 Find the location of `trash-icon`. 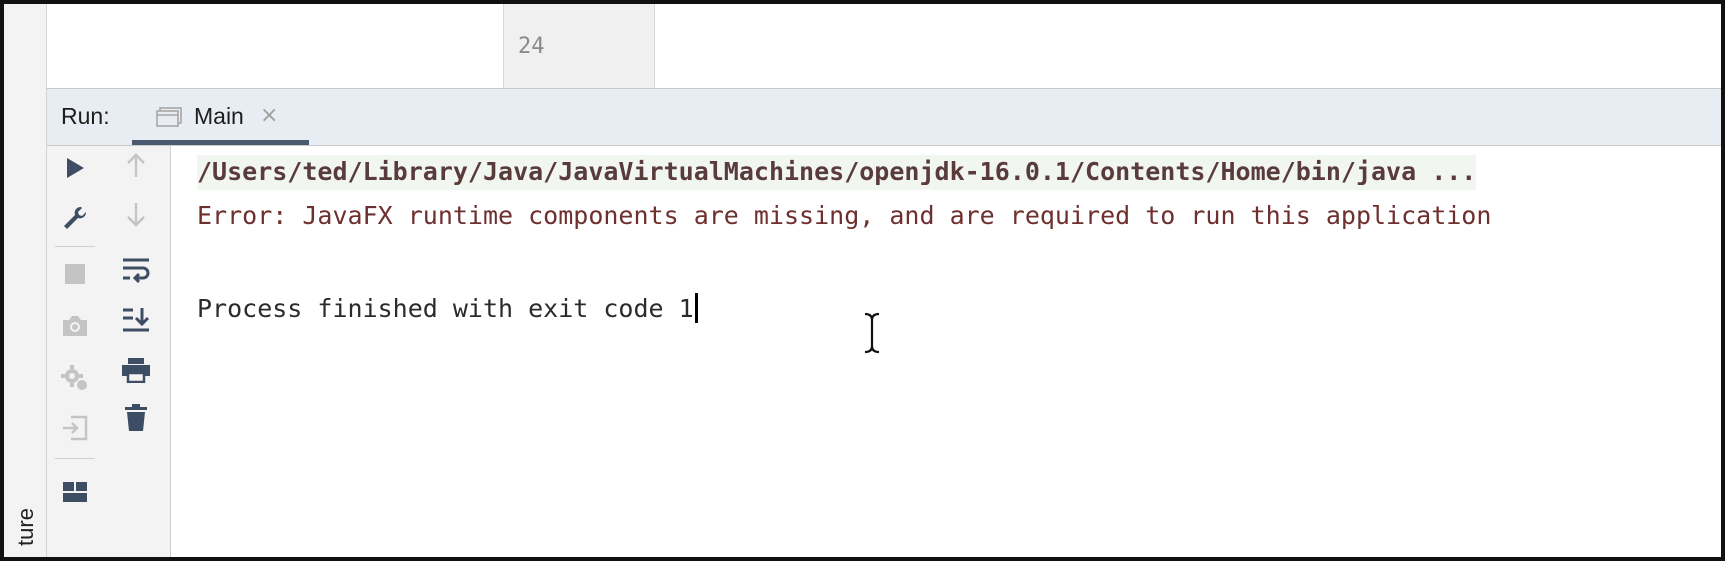

trash-icon is located at coordinates (136, 417).